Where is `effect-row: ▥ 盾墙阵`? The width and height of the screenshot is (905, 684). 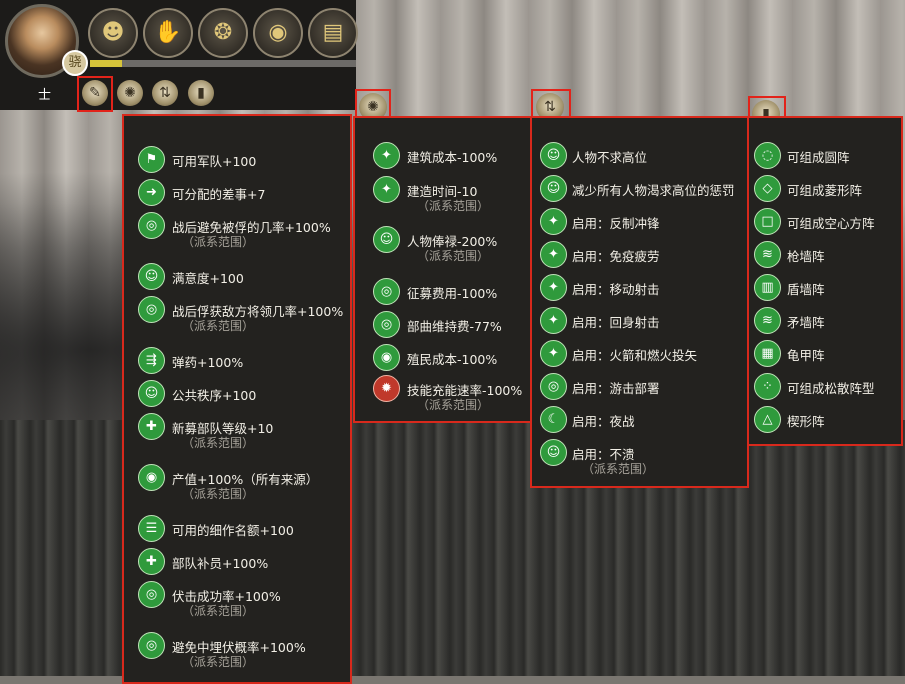 effect-row: ▥ 盾墙阵 is located at coordinates (825, 289).